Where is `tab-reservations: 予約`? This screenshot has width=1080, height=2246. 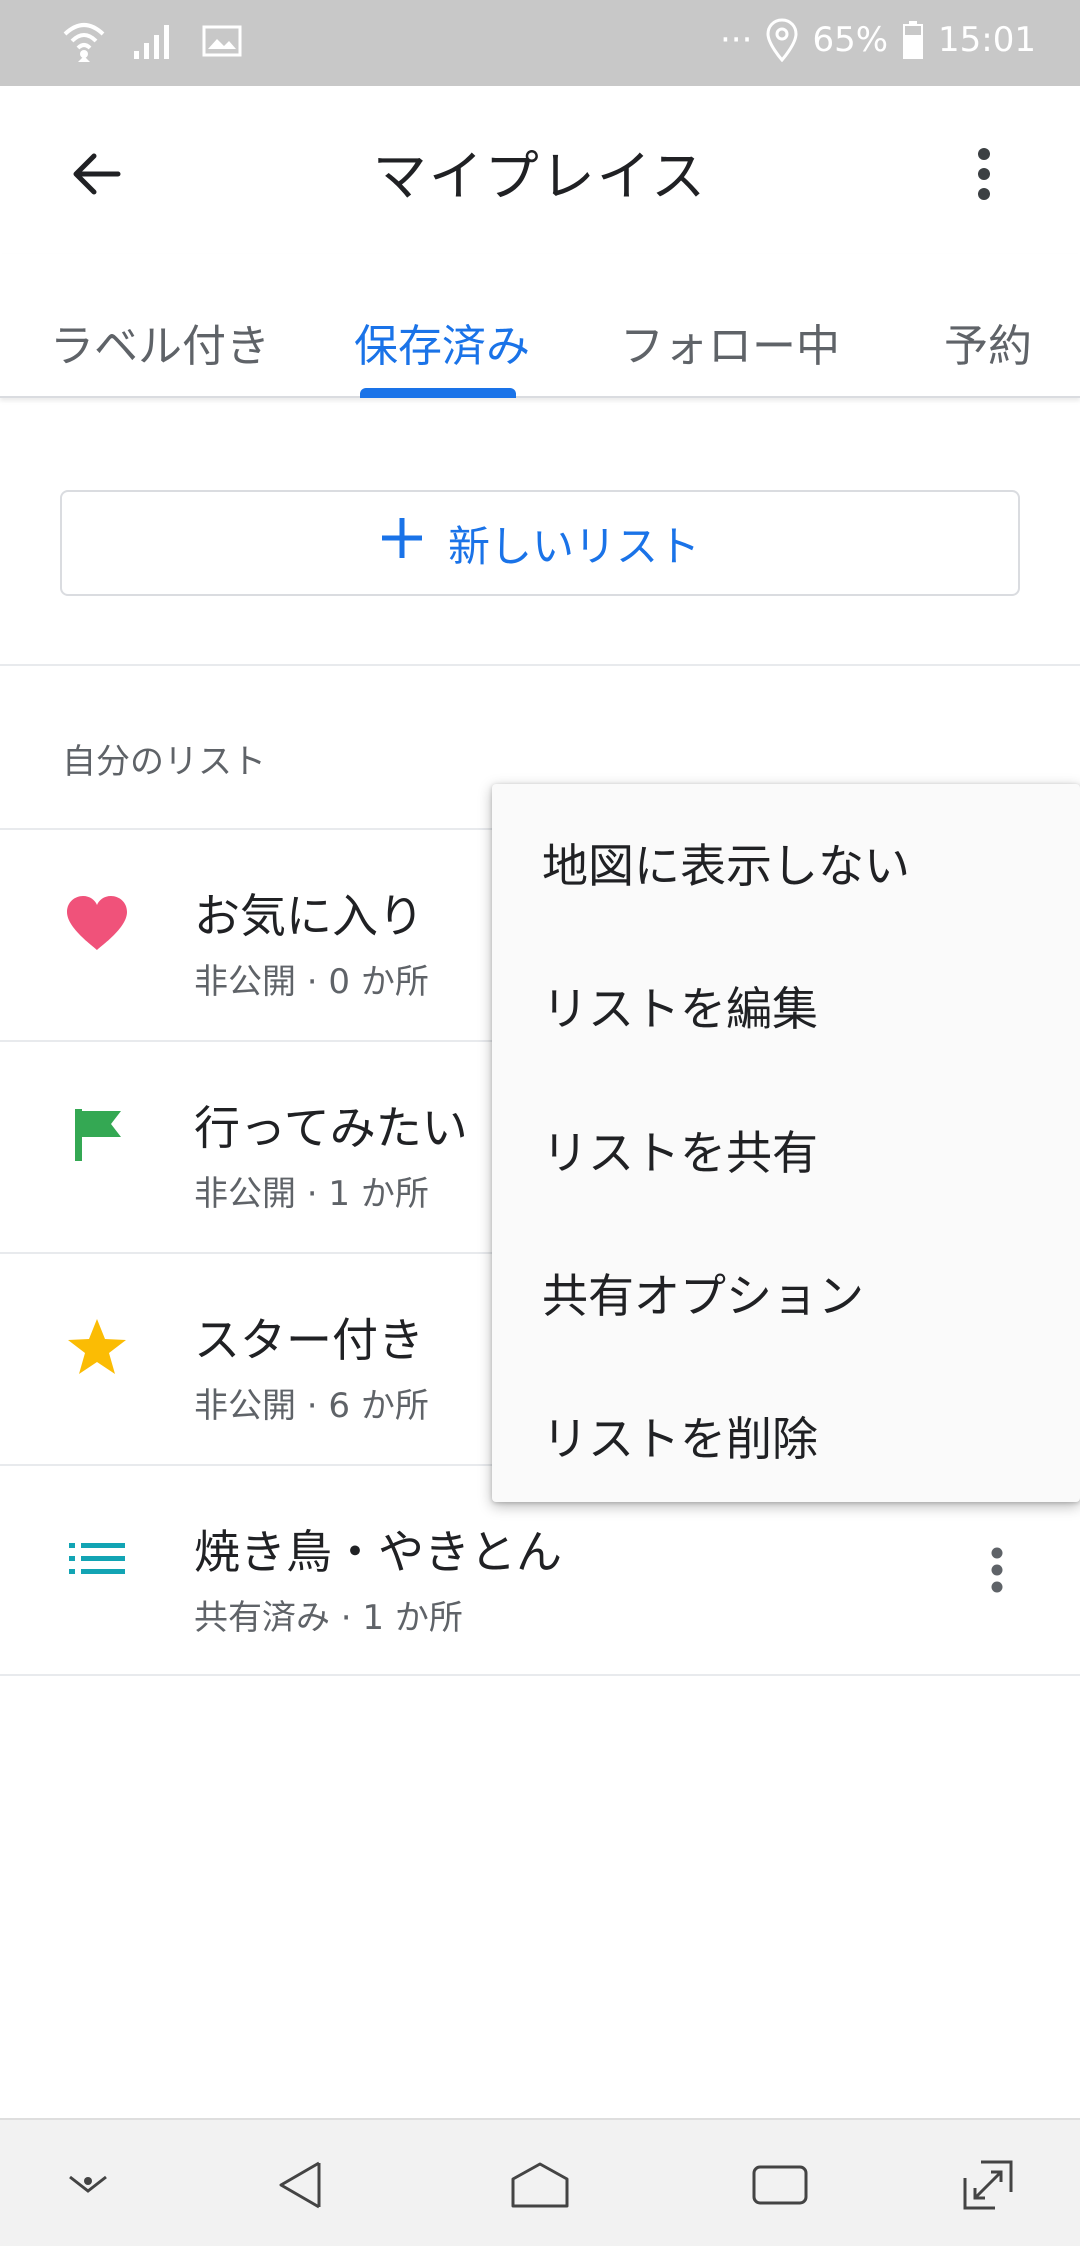
tab-reservations: 予約 is located at coordinates (988, 342).